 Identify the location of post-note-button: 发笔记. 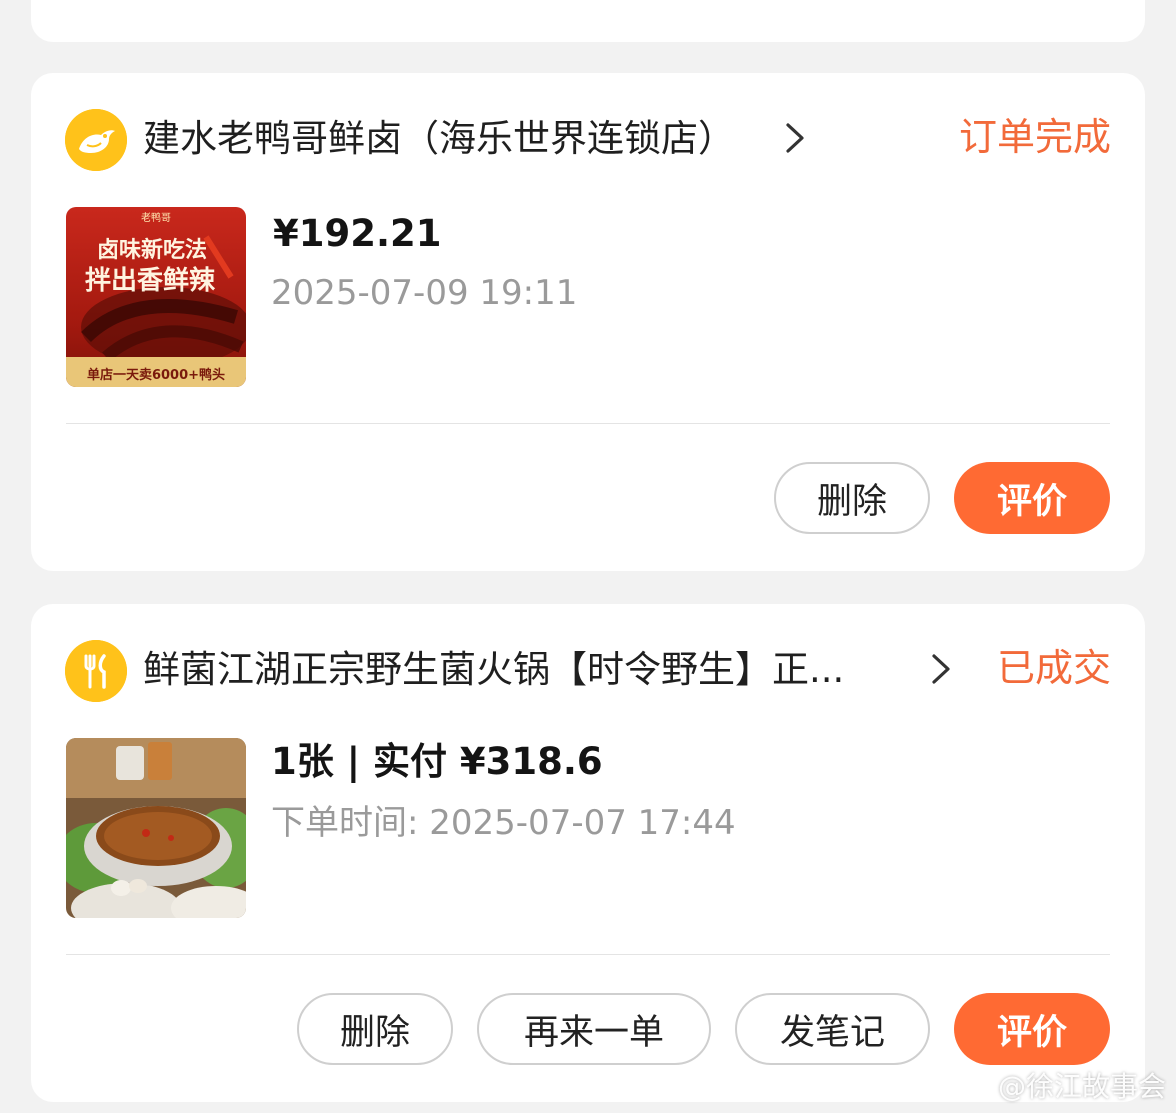
(832, 1029).